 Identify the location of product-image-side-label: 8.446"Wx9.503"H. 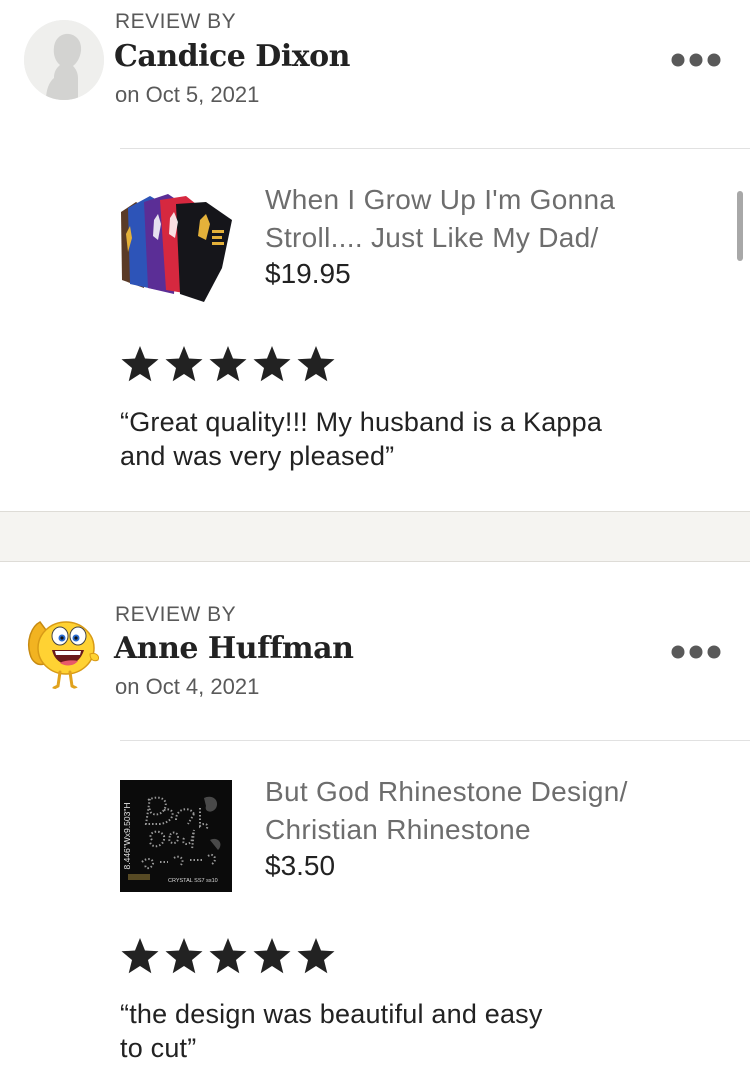
(127, 836).